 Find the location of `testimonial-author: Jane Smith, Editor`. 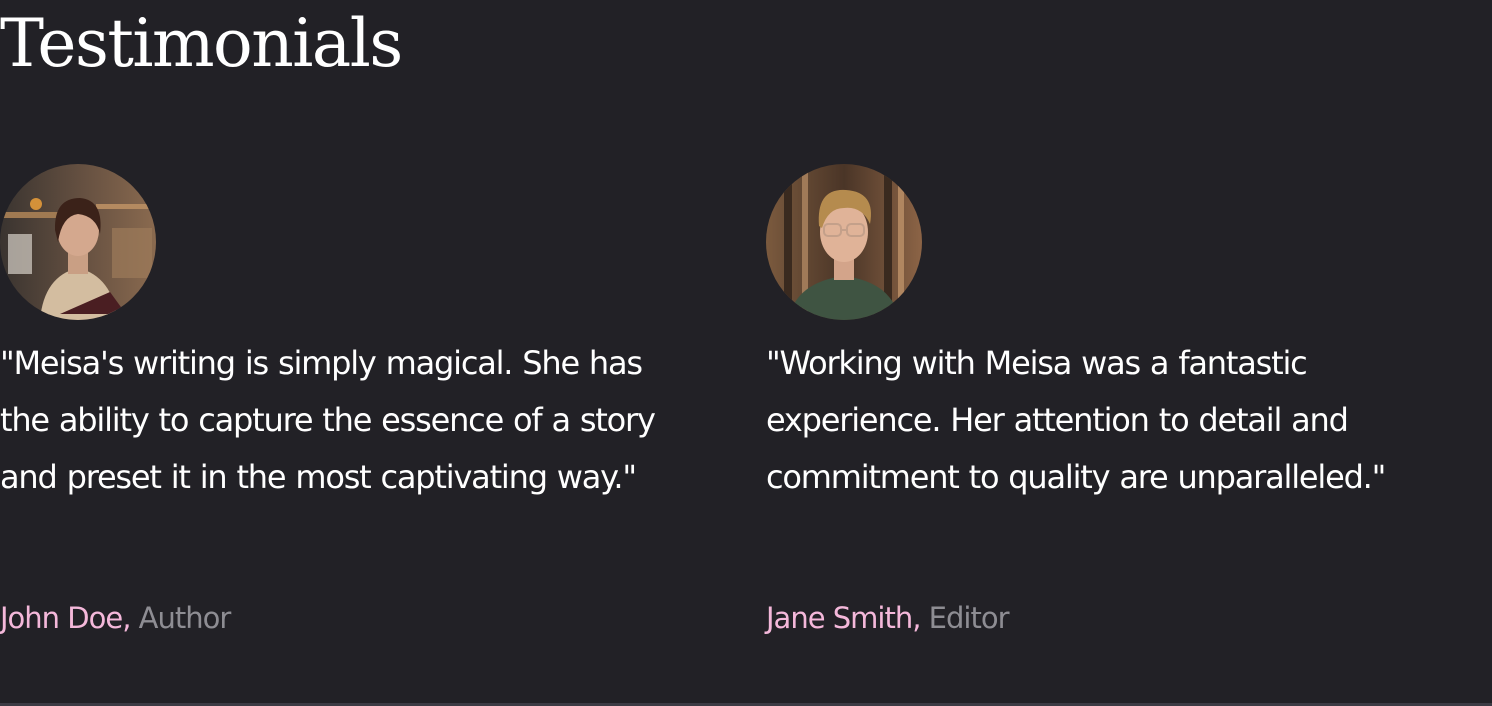

testimonial-author: Jane Smith, Editor is located at coordinates (887, 618).